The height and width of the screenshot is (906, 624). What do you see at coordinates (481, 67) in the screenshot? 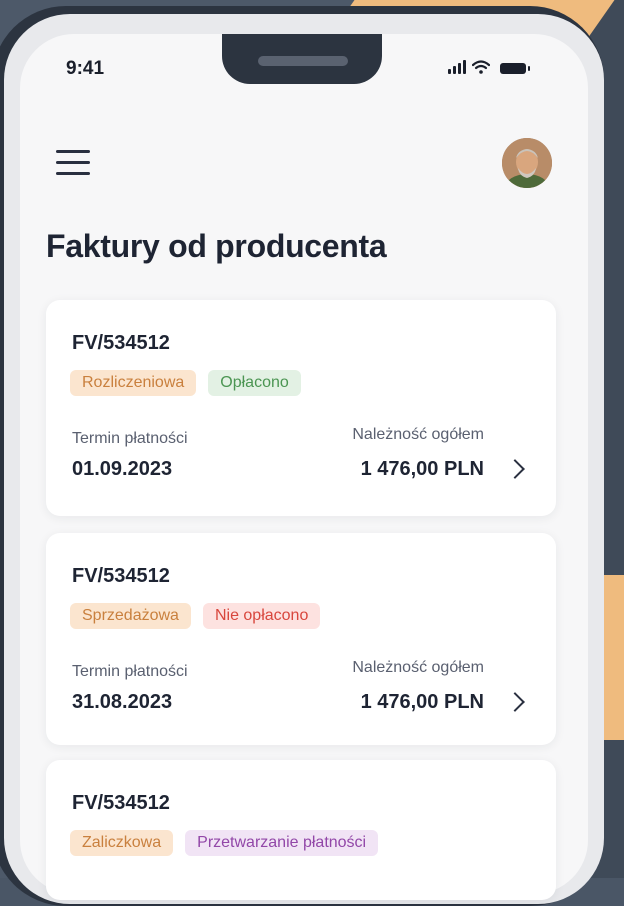
I see `wifi-icon` at bounding box center [481, 67].